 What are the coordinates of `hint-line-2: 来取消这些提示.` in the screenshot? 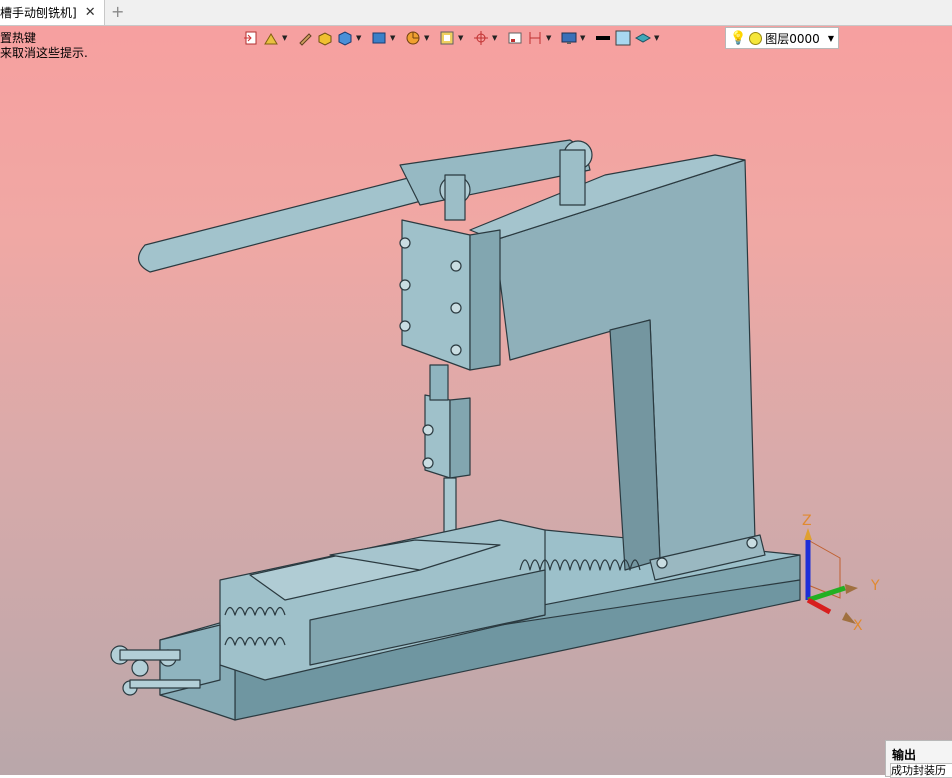 It's located at (44, 53).